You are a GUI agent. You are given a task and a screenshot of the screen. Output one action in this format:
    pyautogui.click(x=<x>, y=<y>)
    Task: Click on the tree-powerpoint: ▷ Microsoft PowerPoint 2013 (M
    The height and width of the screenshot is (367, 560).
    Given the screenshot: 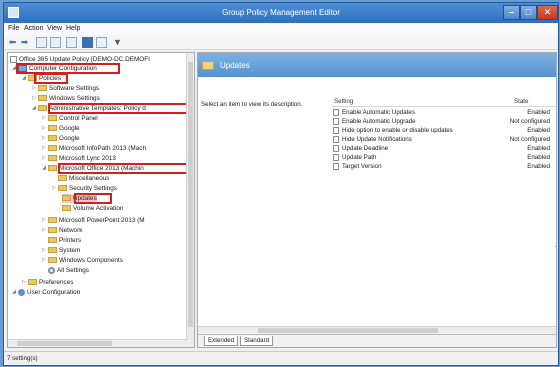 What is the action you would take?
    pyautogui.click(x=93, y=220)
    